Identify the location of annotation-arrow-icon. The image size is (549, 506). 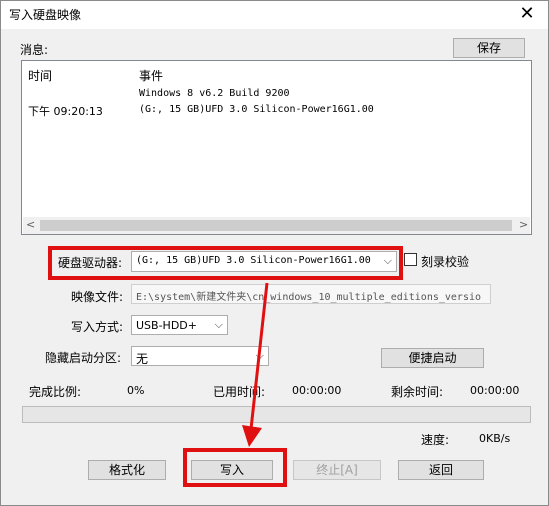
(255, 364).